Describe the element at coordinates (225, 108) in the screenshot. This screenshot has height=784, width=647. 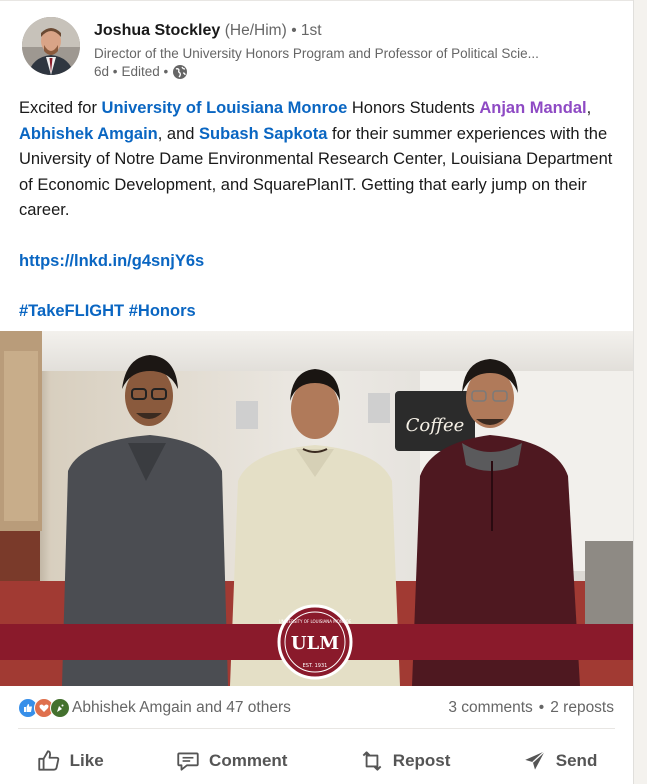
I see `mention-ulm: University of Louisiana Monroe` at that location.